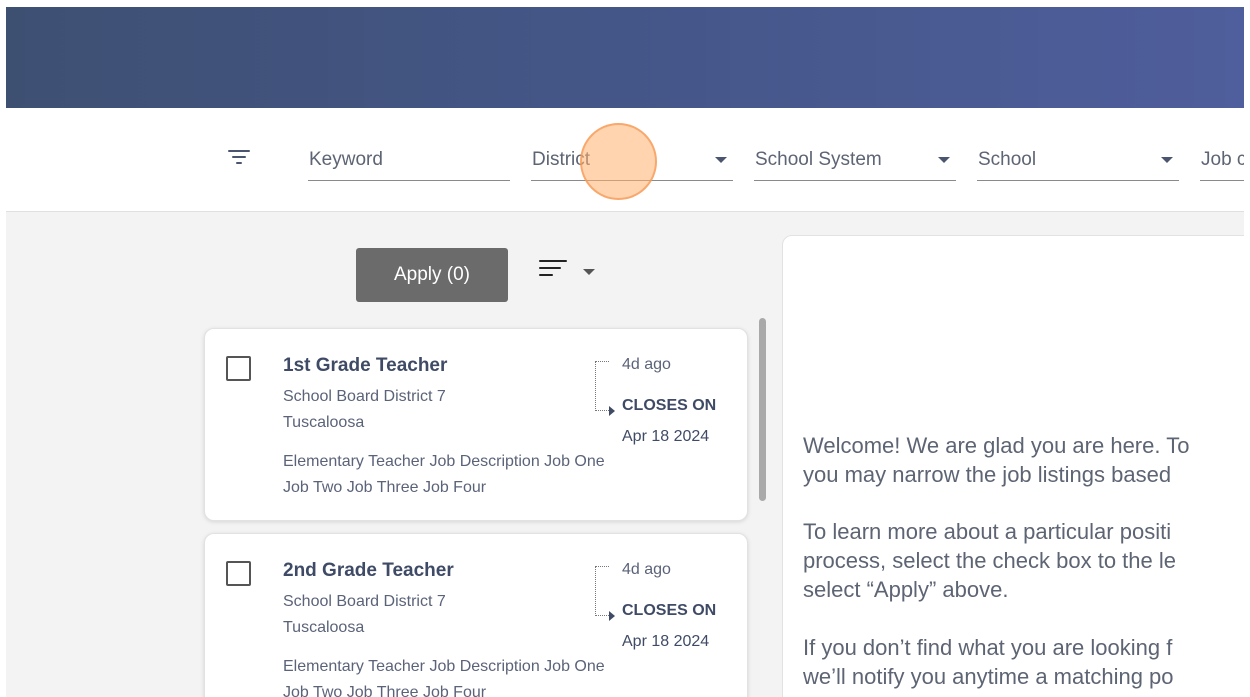 This screenshot has height=697, width=1250. I want to click on job-category-select: Job c, so click(1222, 162).